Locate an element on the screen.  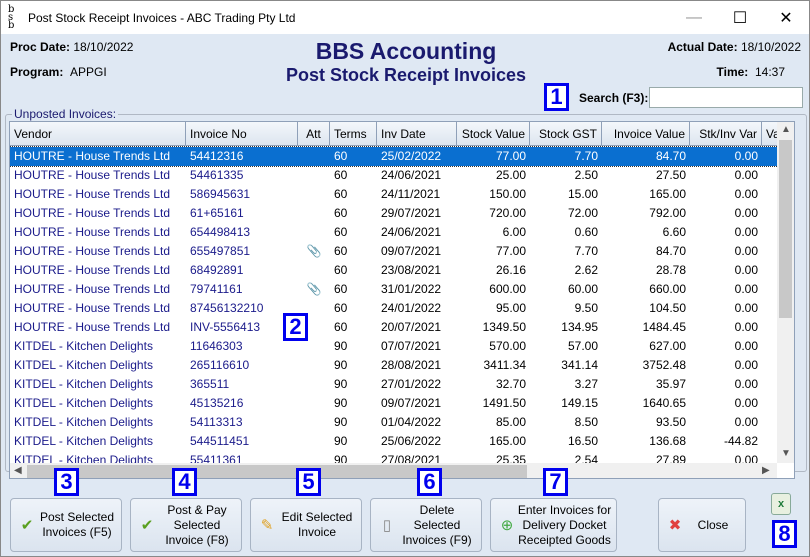
cell-invoice-value: 3752.48 is located at coordinates (664, 365).